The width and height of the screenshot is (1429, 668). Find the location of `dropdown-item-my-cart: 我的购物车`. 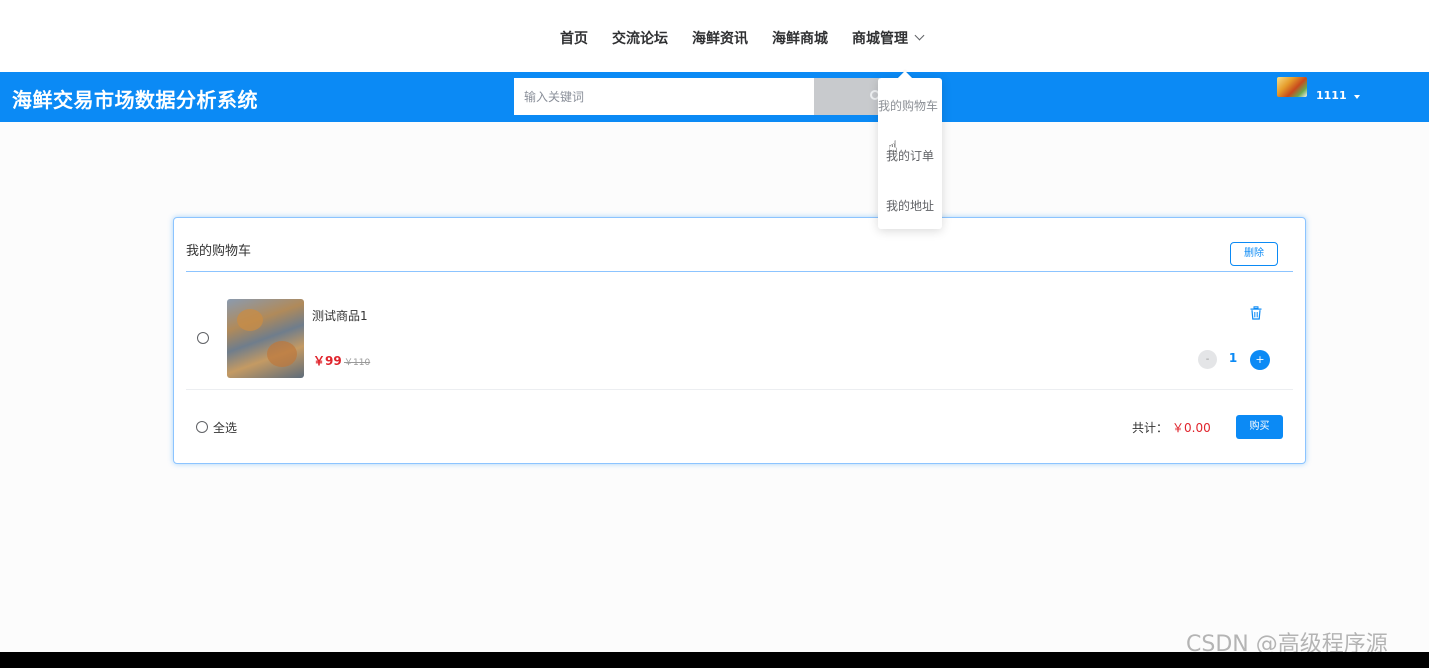

dropdown-item-my-cart: 我的购物车 is located at coordinates (910, 105).